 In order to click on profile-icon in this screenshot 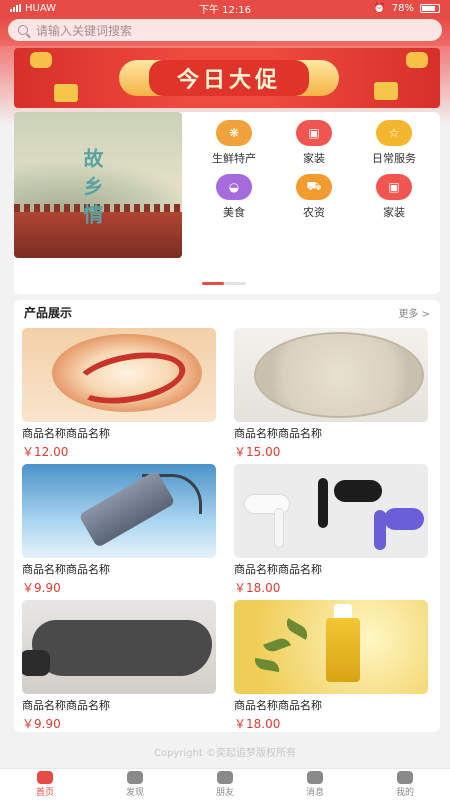, I will do `click(405, 777)`.